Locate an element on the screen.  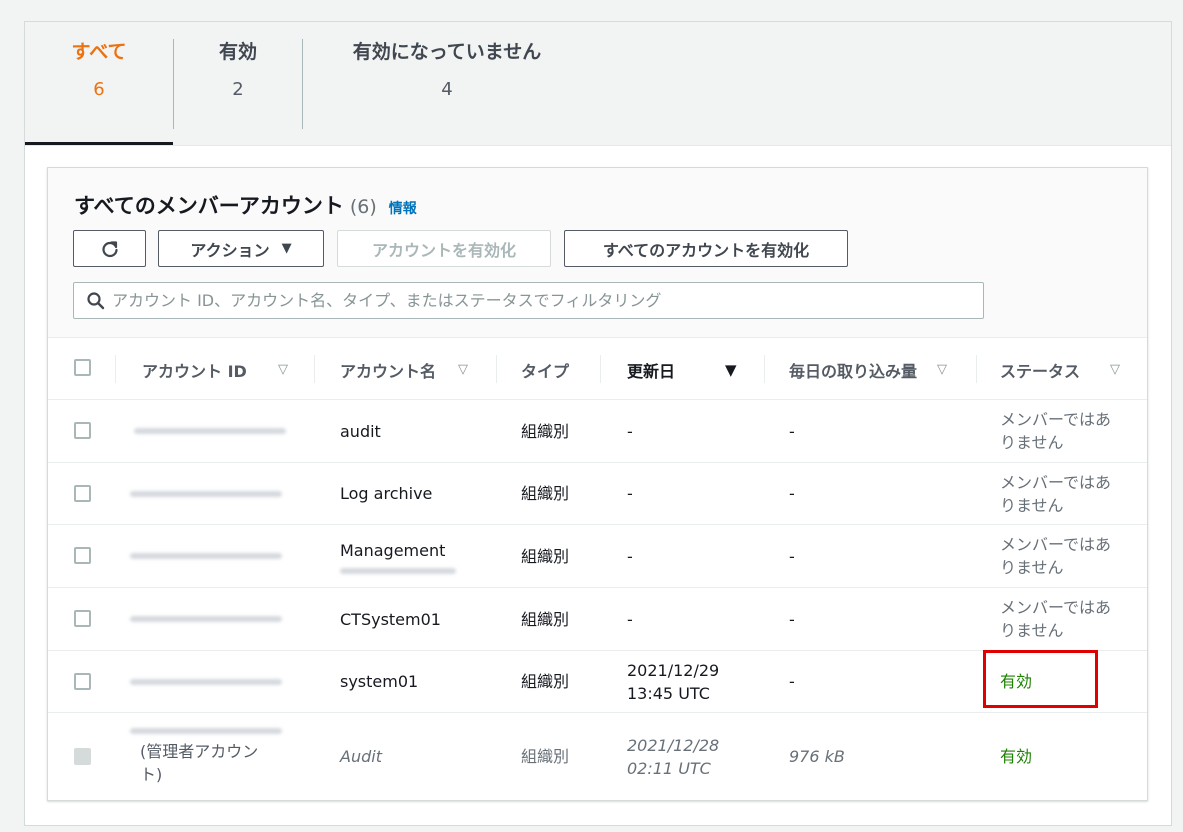
tab-enabled: 有効 2 is located at coordinates (238, 85).